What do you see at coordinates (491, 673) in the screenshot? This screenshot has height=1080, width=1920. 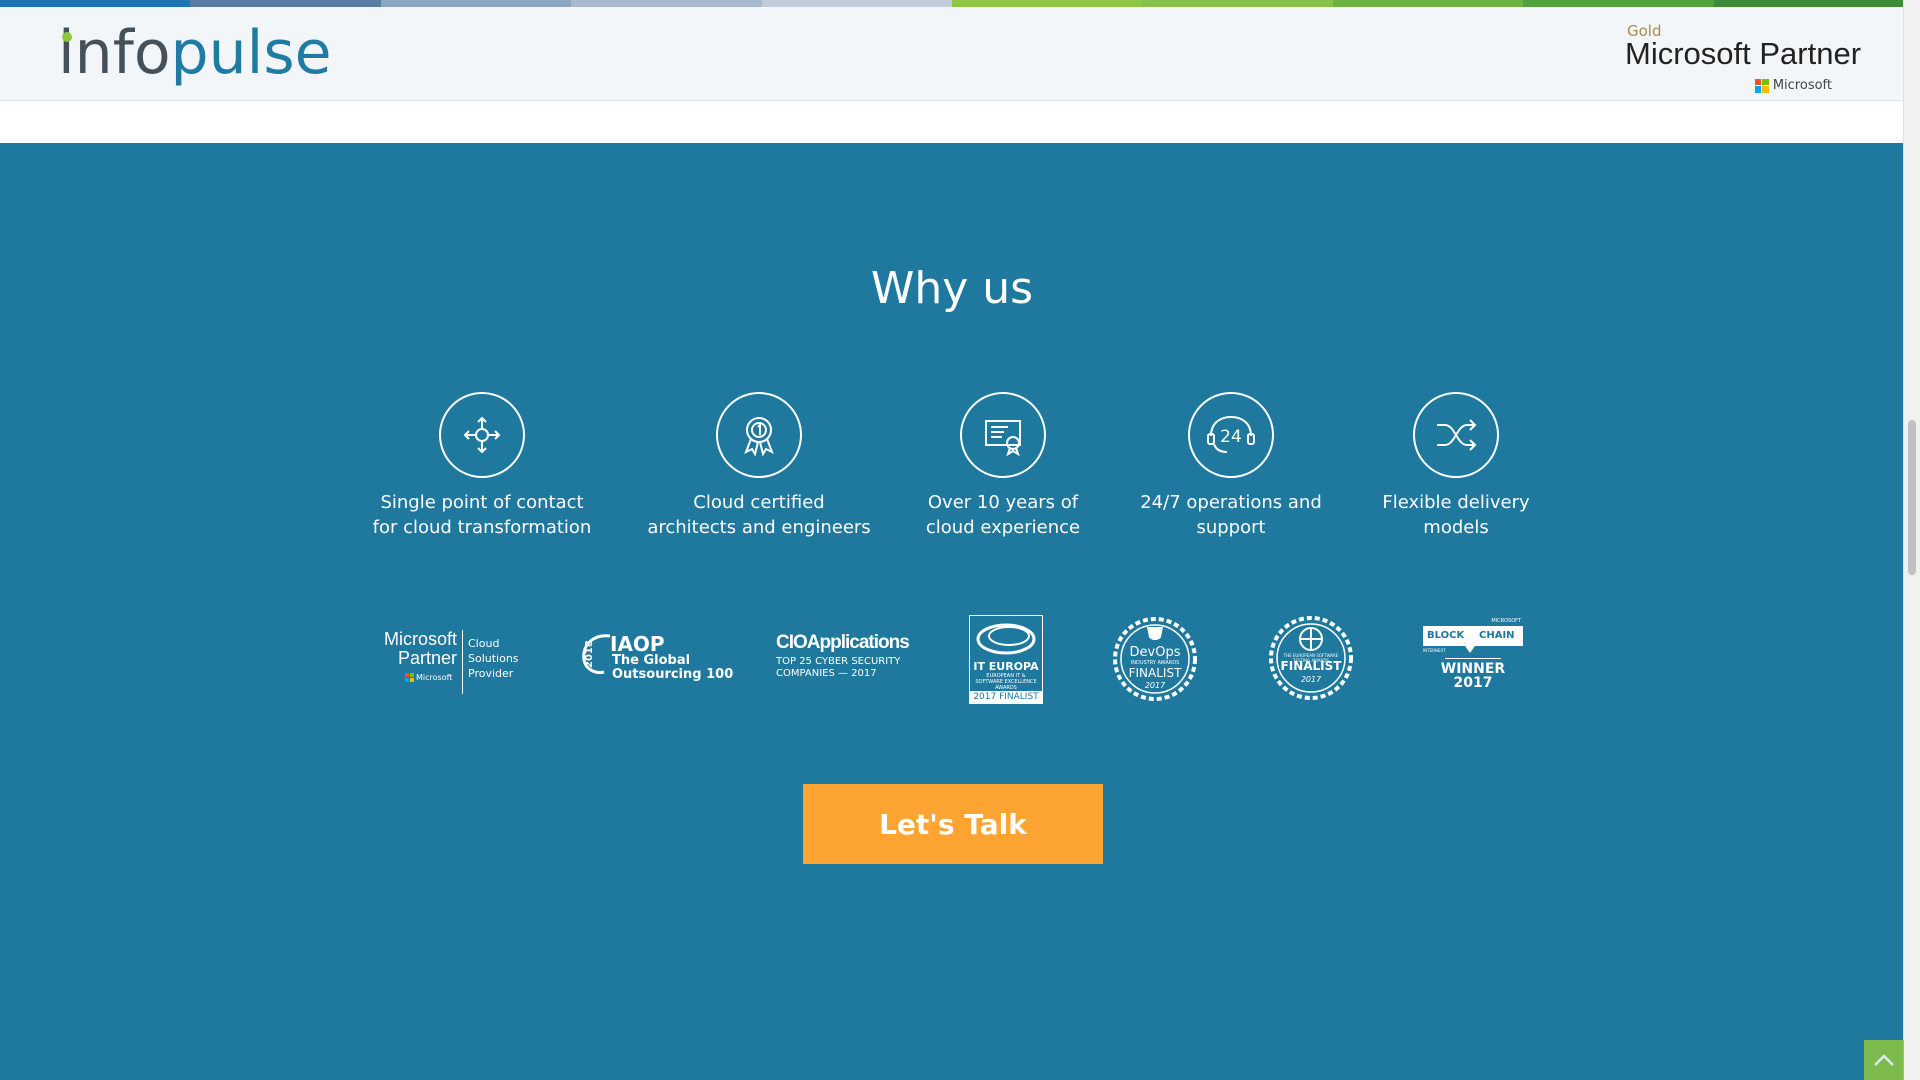 I see `ms-award-side3: Provider` at bounding box center [491, 673].